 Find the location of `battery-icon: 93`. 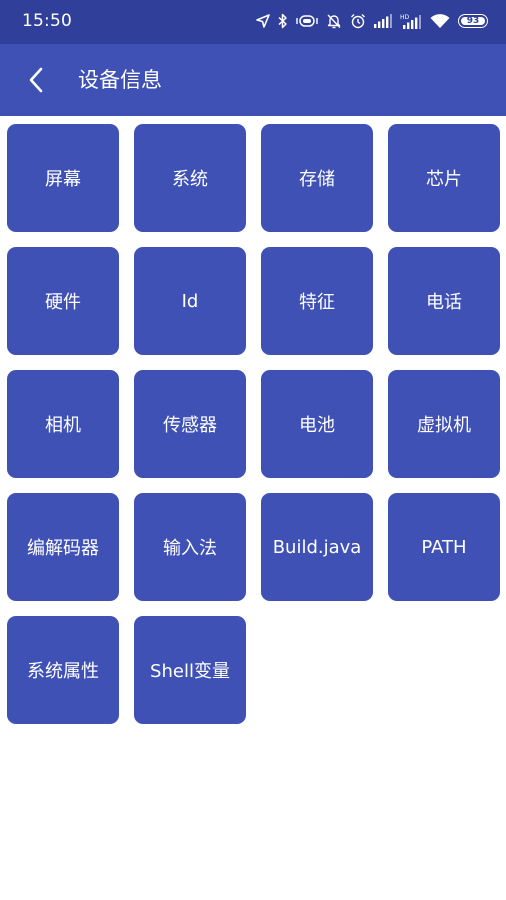

battery-icon: 93 is located at coordinates (473, 21).